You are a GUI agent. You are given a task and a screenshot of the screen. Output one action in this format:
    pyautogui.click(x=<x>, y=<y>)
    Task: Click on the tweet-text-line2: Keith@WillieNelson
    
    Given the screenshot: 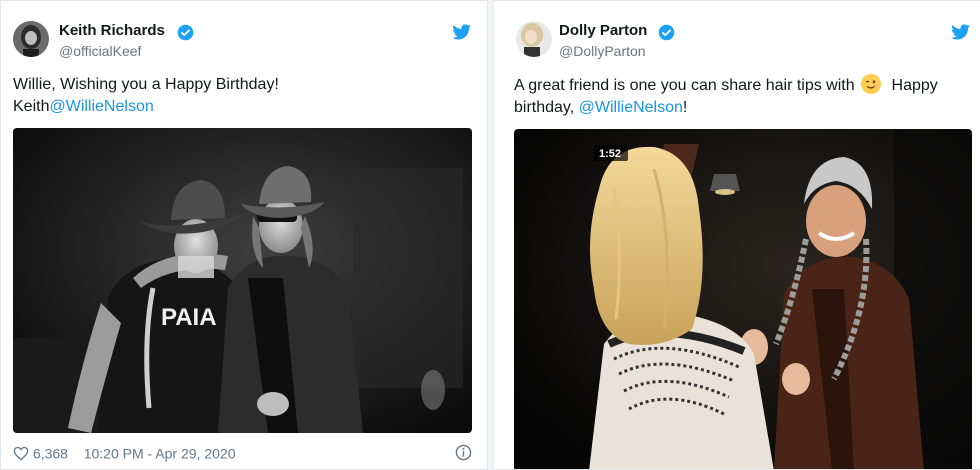 What is the action you would take?
    pyautogui.click(x=146, y=107)
    